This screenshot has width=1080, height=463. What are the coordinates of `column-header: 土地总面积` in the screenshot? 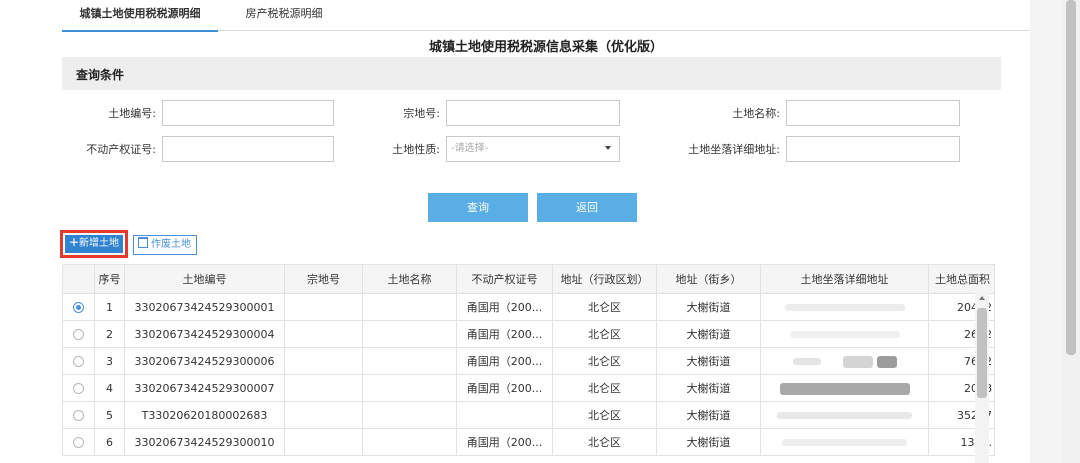 It's located at (961, 279).